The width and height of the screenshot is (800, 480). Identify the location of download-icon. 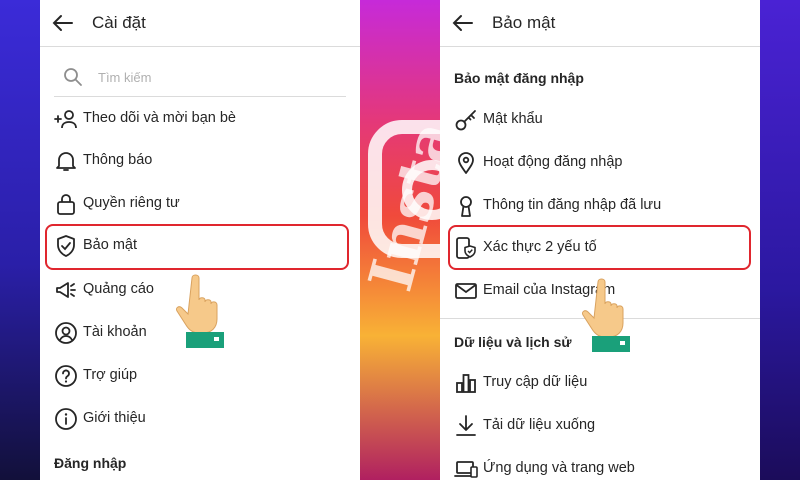
(466, 426).